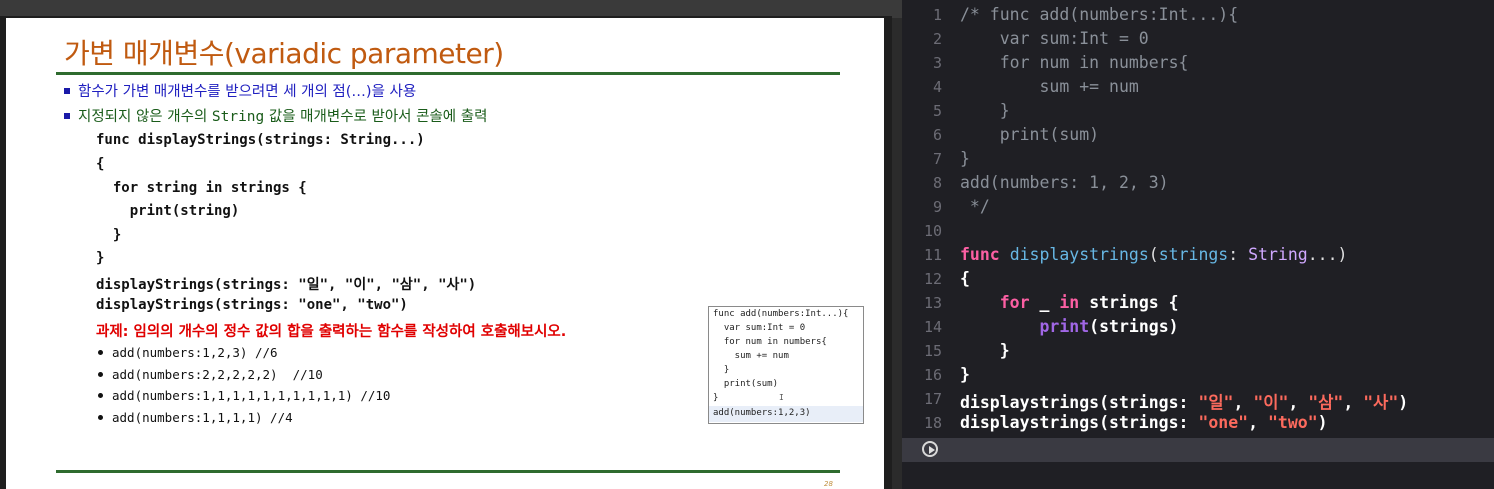 The width and height of the screenshot is (1494, 489). I want to click on string-literal: "일", so click(1216, 402).